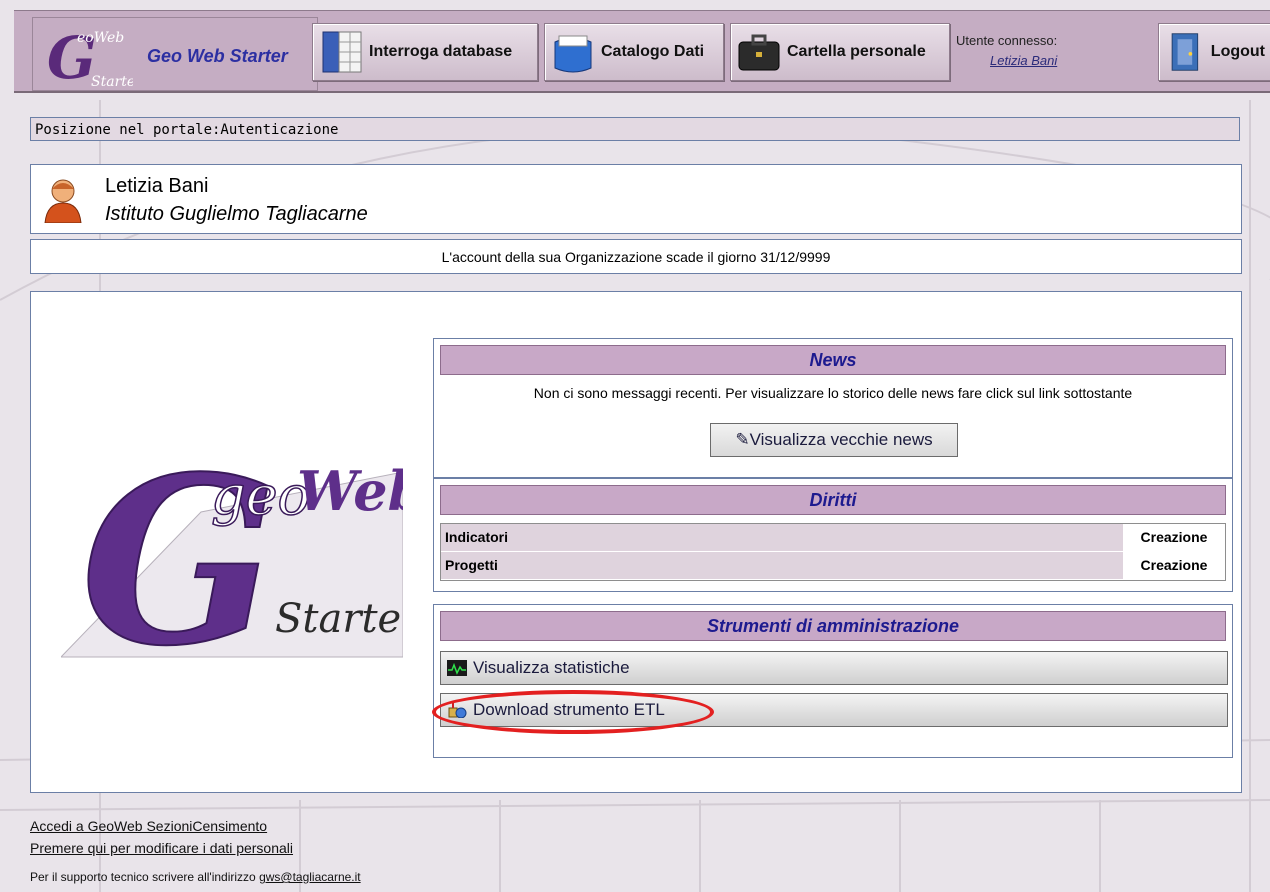 The height and width of the screenshot is (892, 1270). I want to click on admin-tools-header: Strumenti di amministrazione, so click(833, 626).